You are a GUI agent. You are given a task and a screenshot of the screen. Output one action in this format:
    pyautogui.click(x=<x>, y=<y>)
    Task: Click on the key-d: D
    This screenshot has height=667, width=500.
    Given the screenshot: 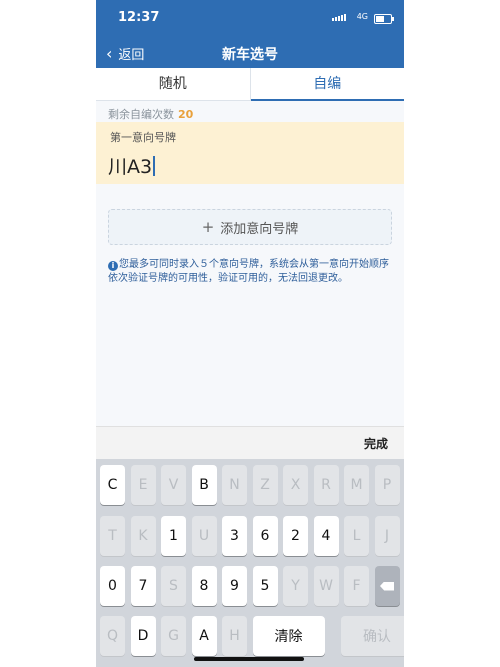 What is the action you would take?
    pyautogui.click(x=143, y=636)
    